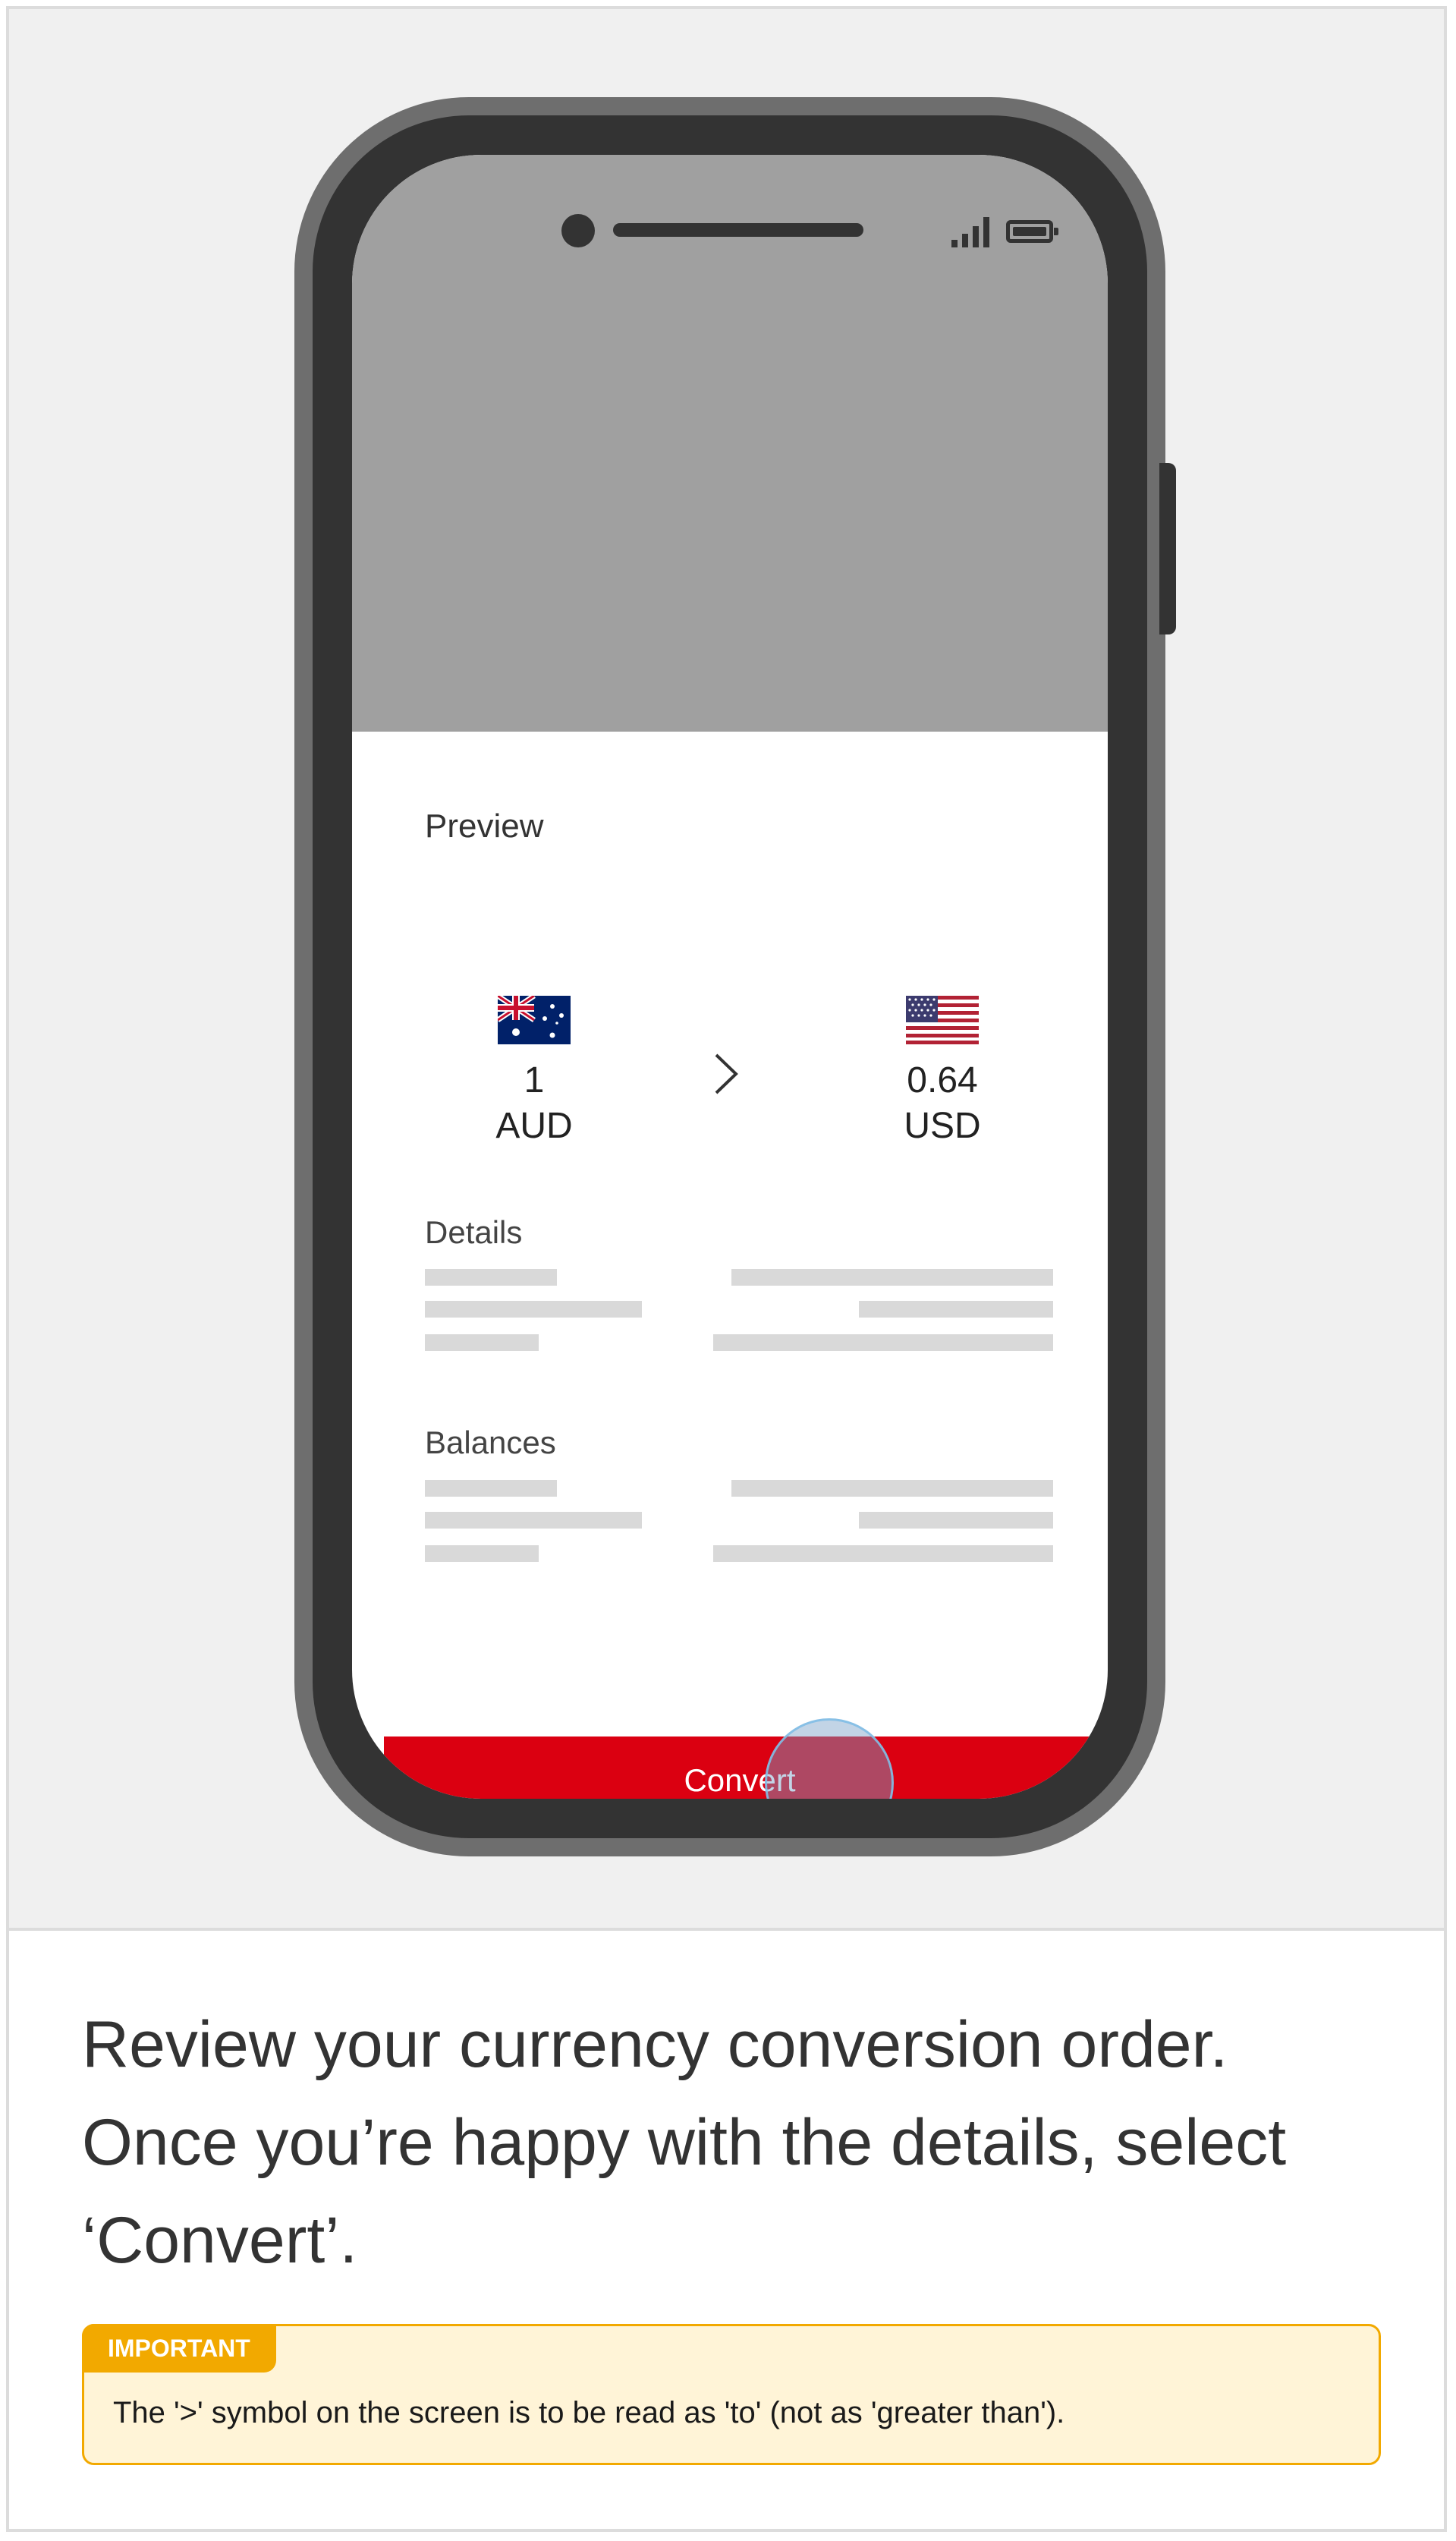  What do you see at coordinates (490, 1442) in the screenshot?
I see `balances-label: Balances` at bounding box center [490, 1442].